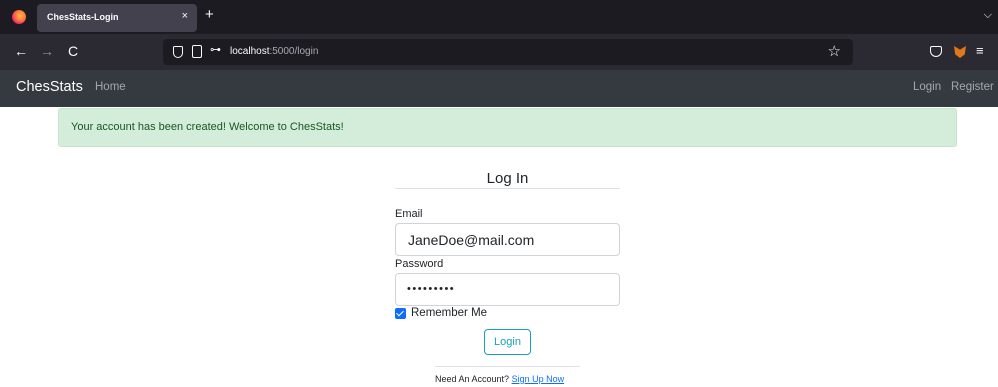 Image resolution: width=998 pixels, height=387 pixels. I want to click on url-text: localhost:5000/login, so click(274, 51).